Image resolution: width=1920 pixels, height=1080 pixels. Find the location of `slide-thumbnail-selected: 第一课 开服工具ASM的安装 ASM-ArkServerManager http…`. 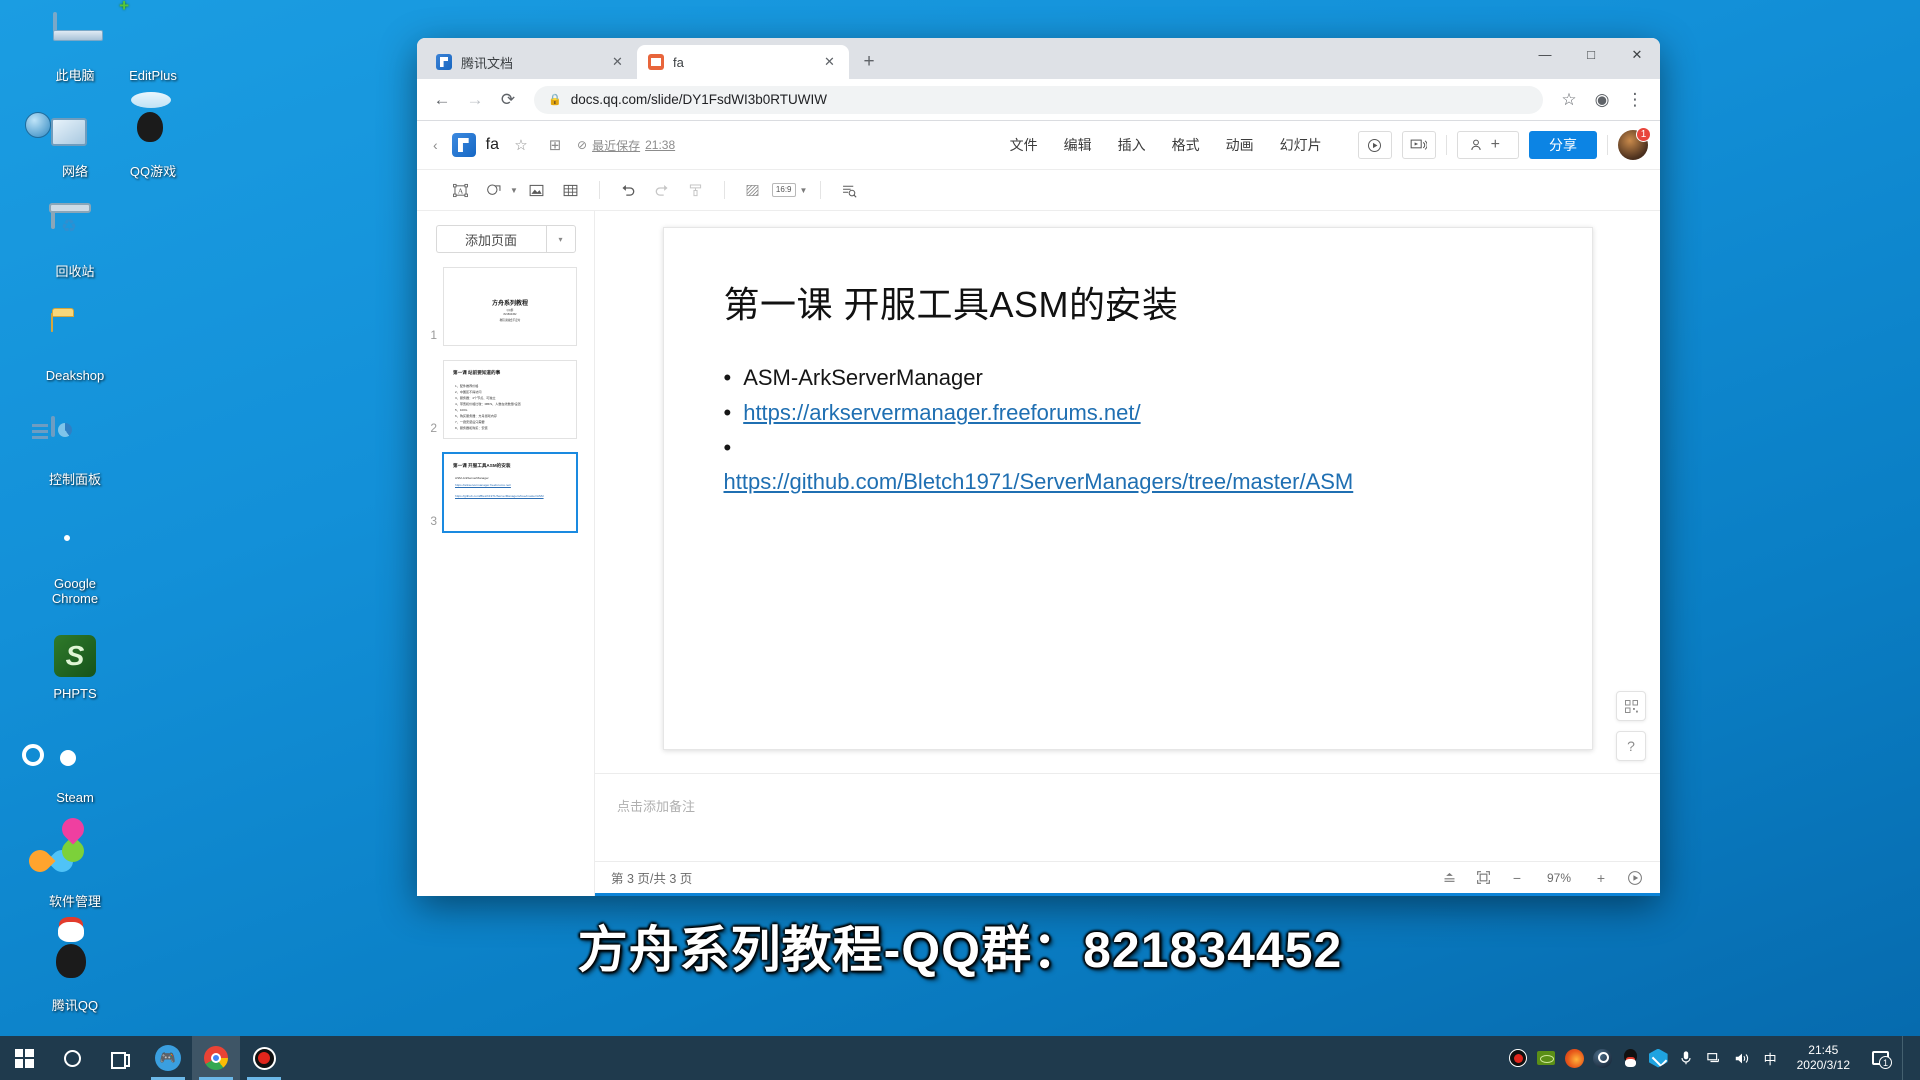

slide-thumbnail-selected: 第一课 开服工具ASM的安装 ASM-ArkServerManager http… is located at coordinates (510, 492).